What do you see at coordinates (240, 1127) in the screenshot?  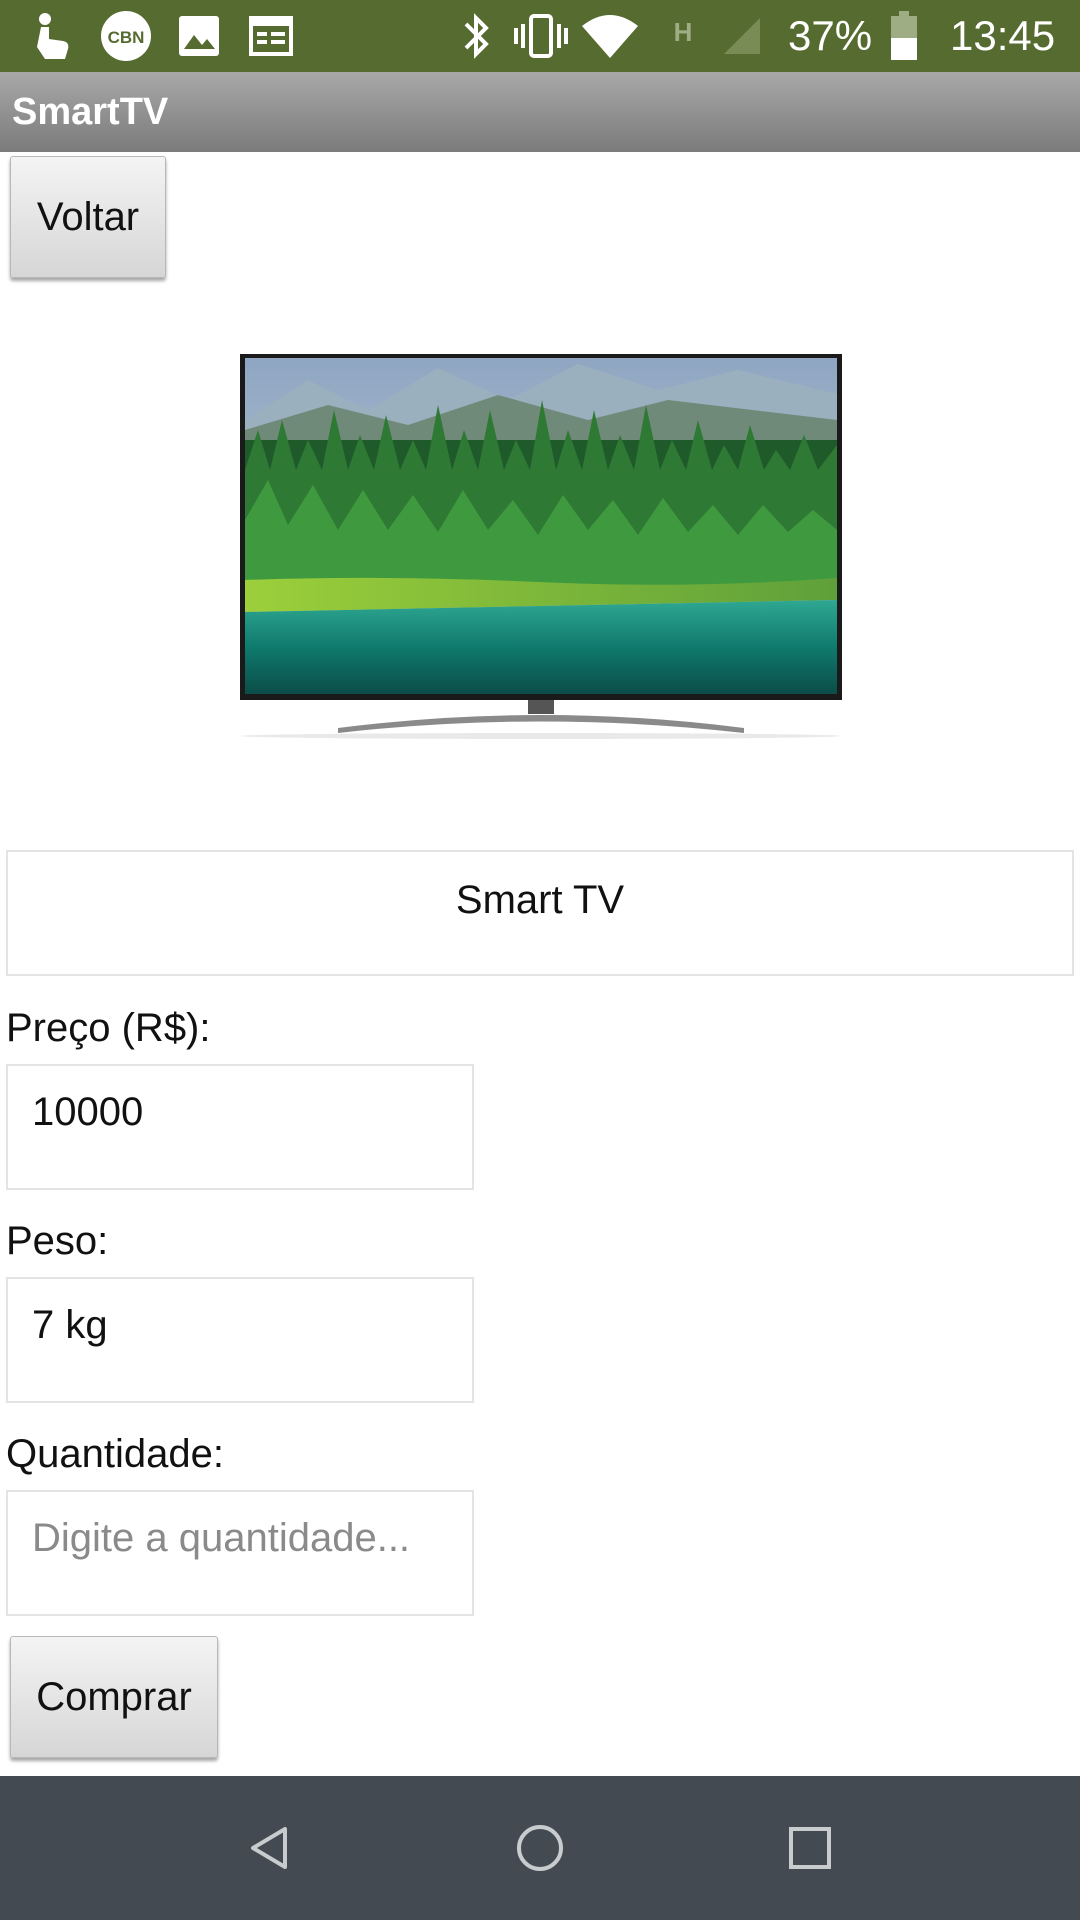 I see `price-field: 10000` at bounding box center [240, 1127].